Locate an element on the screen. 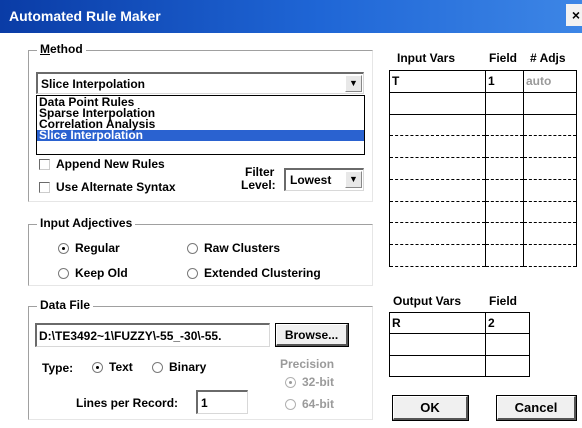 The height and width of the screenshot is (428, 582). append-rules-checkbox: Append New Rules is located at coordinates (102, 164).